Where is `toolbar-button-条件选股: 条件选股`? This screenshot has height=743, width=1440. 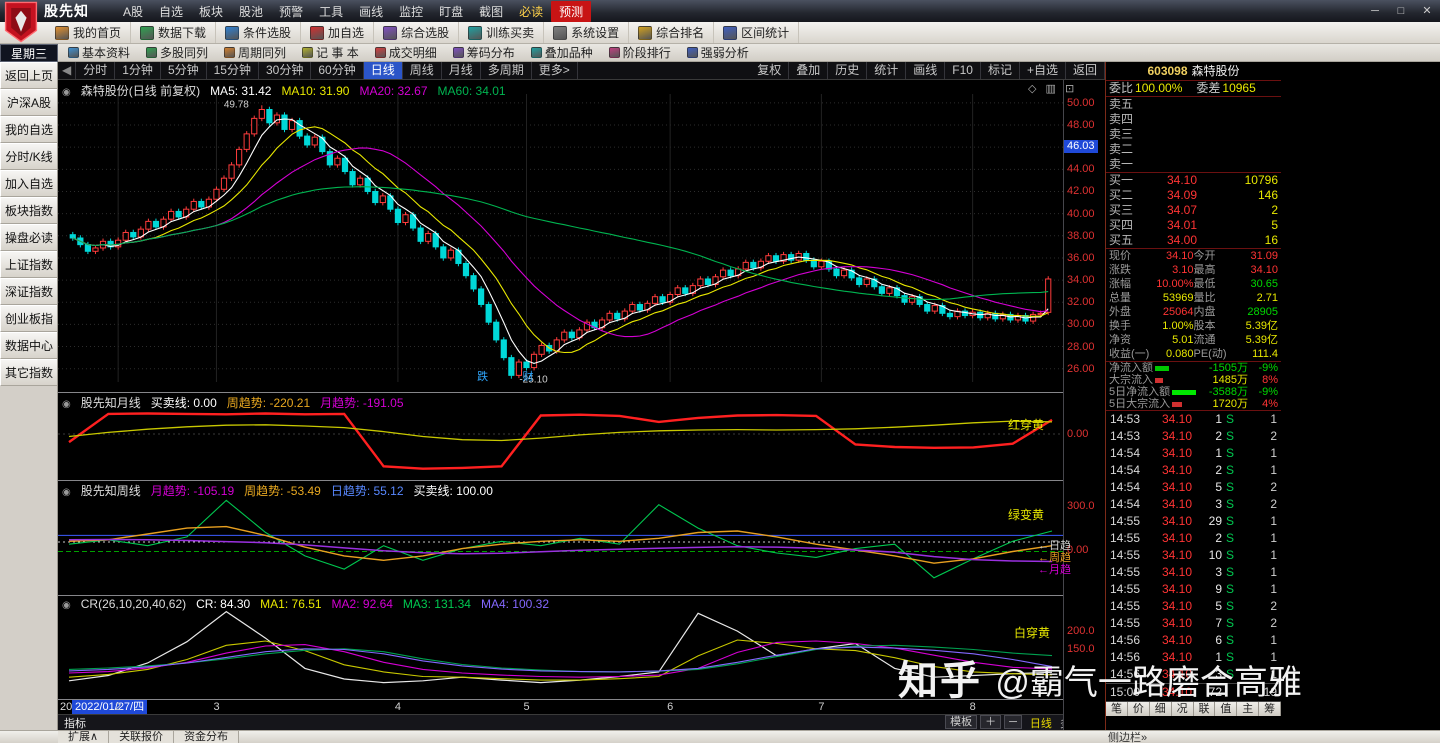
toolbar-button-条件选股: 条件选股 is located at coordinates (259, 32).